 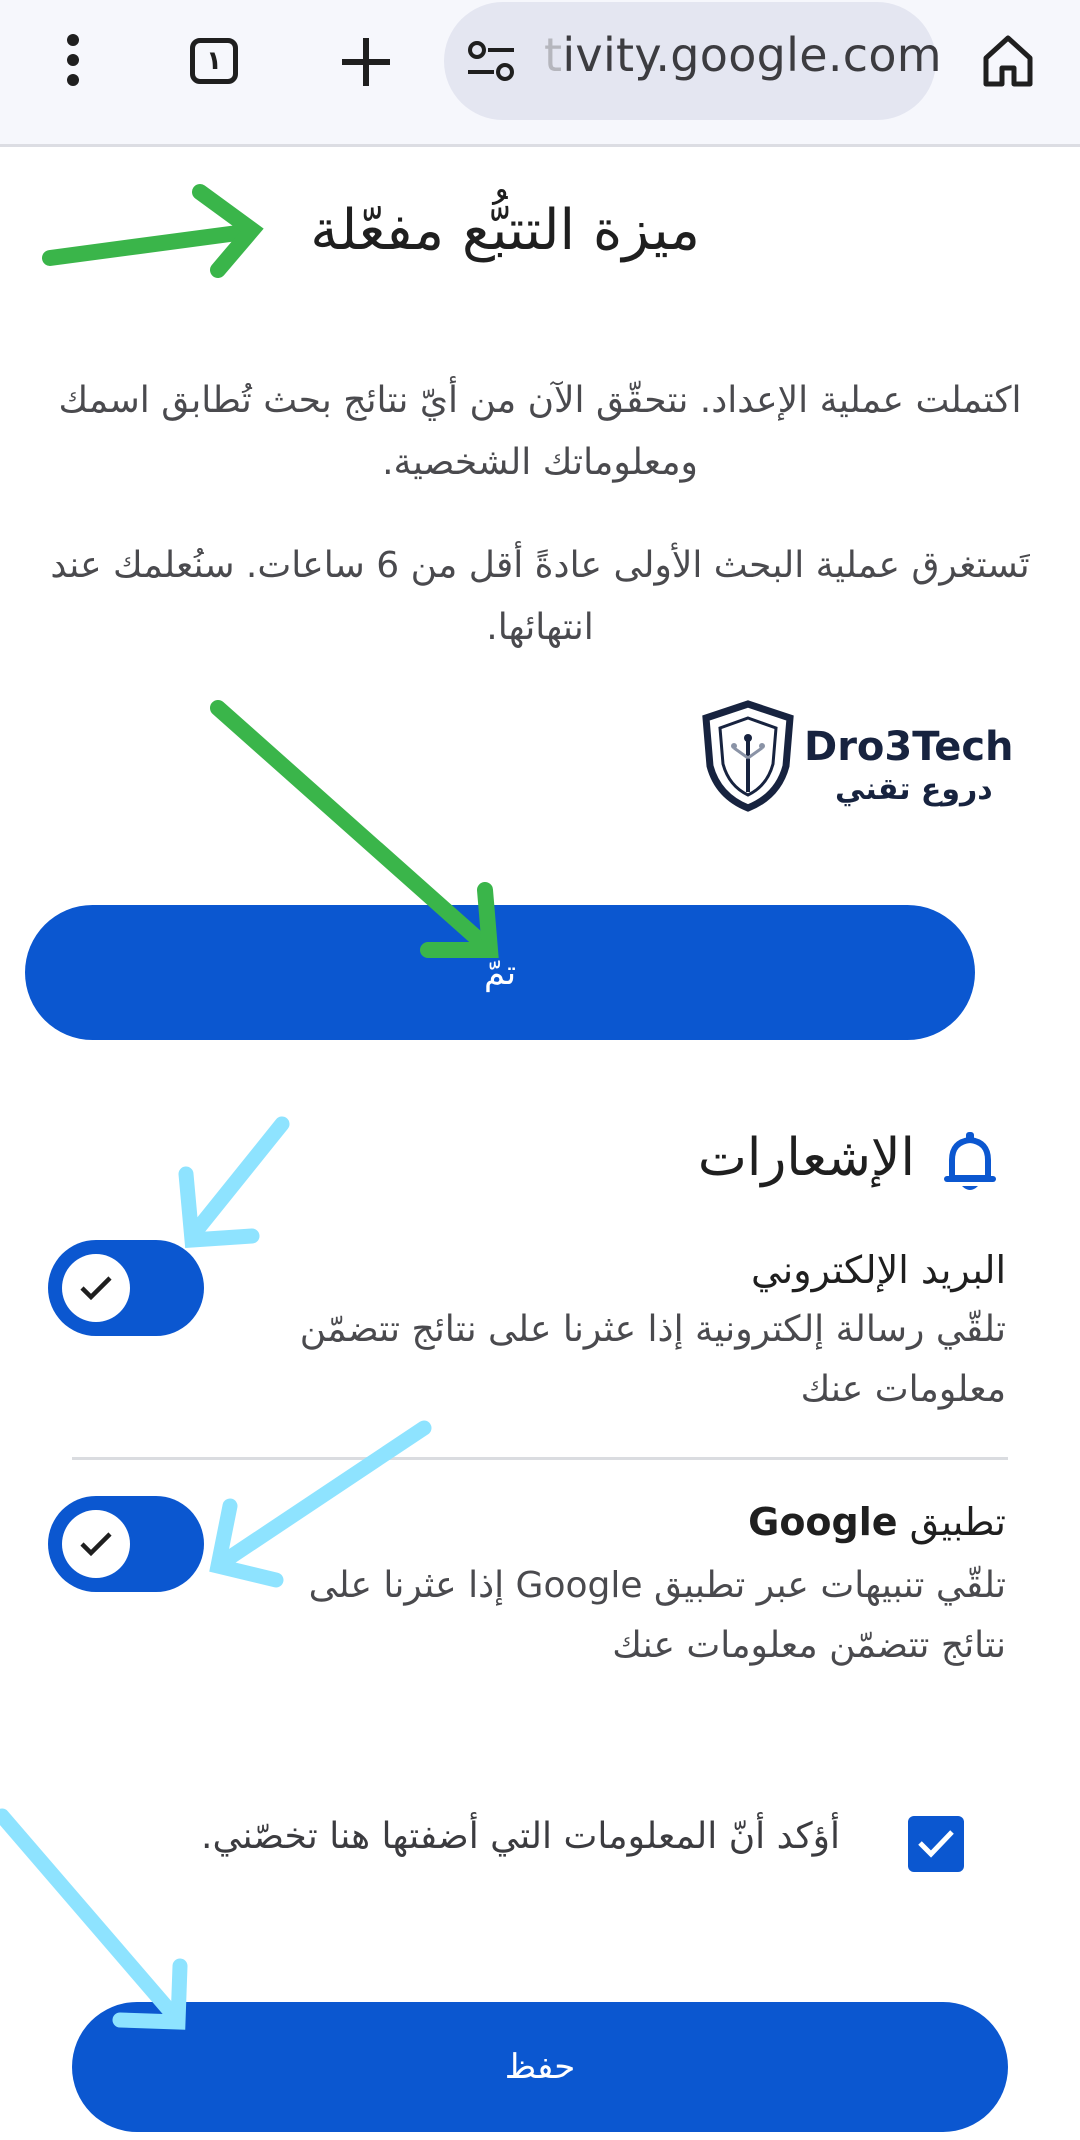 I want to click on url-fade: t, so click(x=553, y=55).